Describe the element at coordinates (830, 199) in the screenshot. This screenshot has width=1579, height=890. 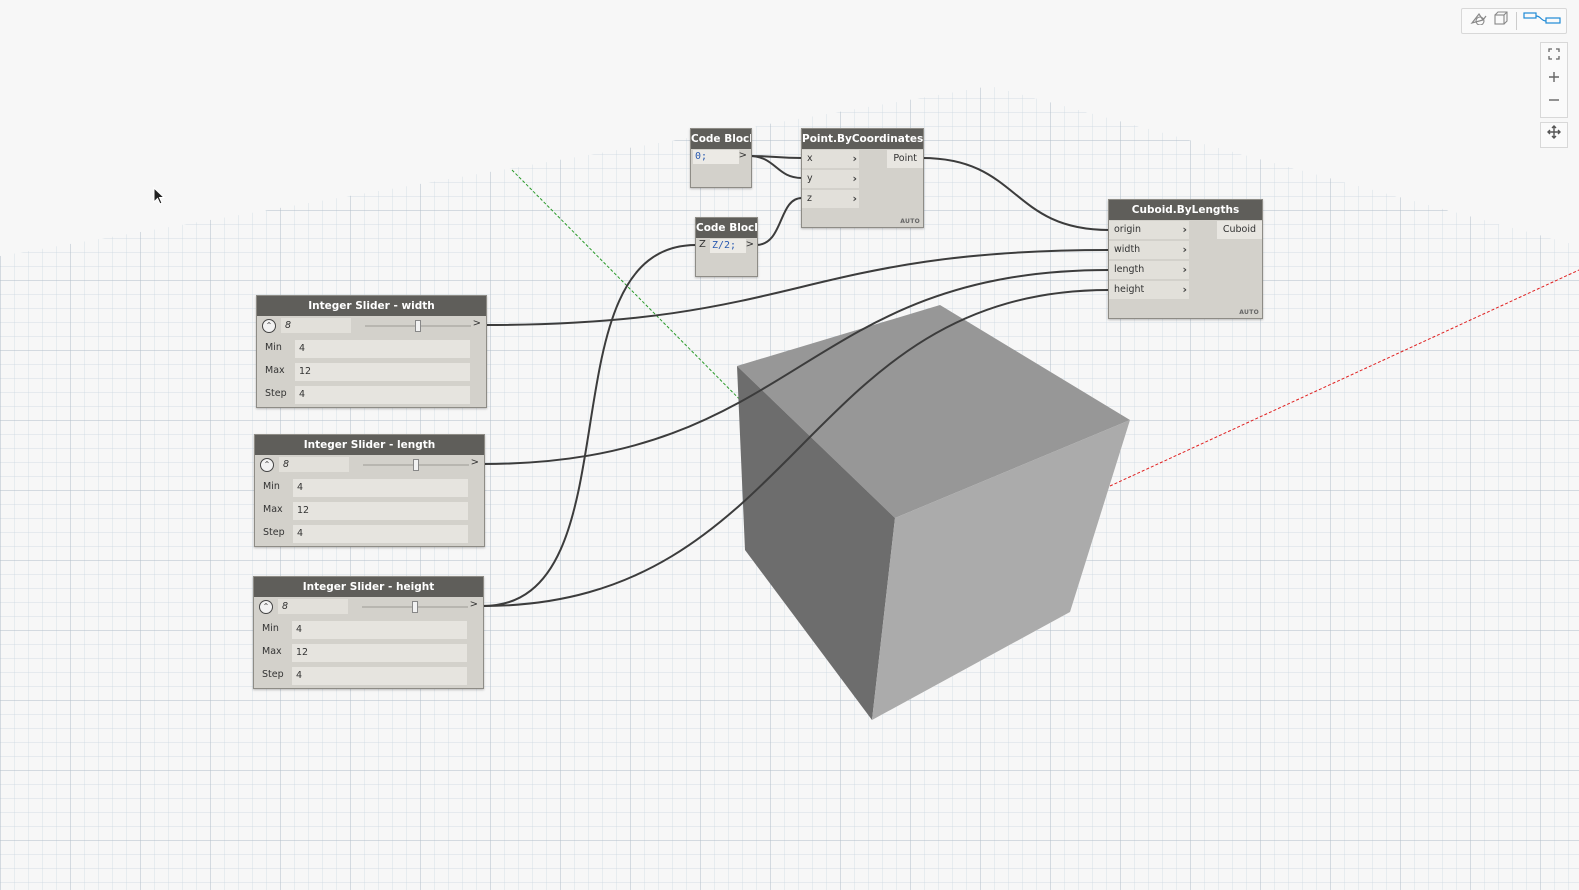
I see `input-port-z: z ›` at that location.